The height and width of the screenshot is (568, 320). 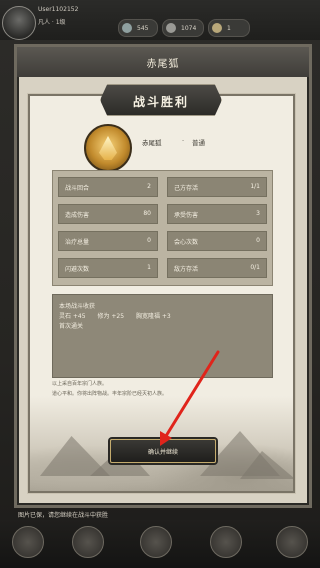 What do you see at coordinates (28, 542) in the screenshot?
I see `nav-character-button` at bounding box center [28, 542].